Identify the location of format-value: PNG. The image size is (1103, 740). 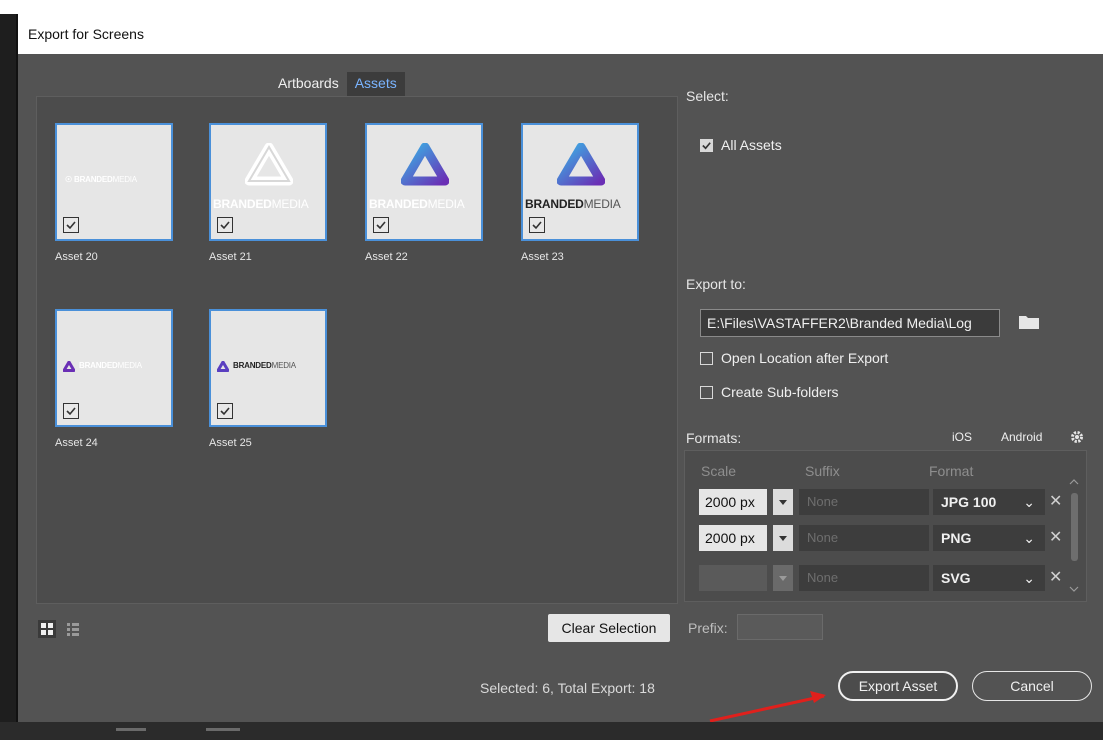
(956, 538).